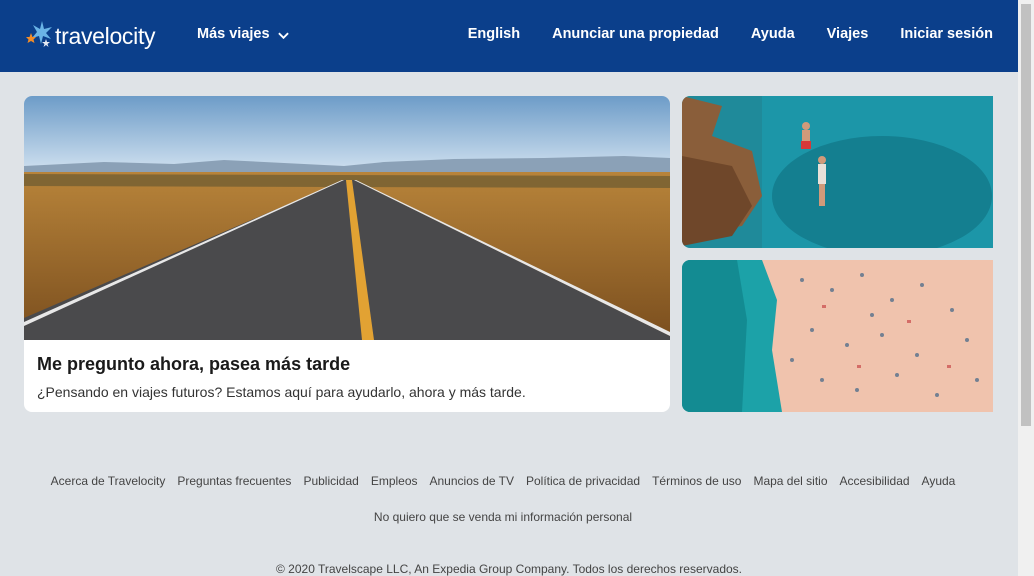  I want to click on nav-sign-in: Iniciar sesión, so click(946, 34).